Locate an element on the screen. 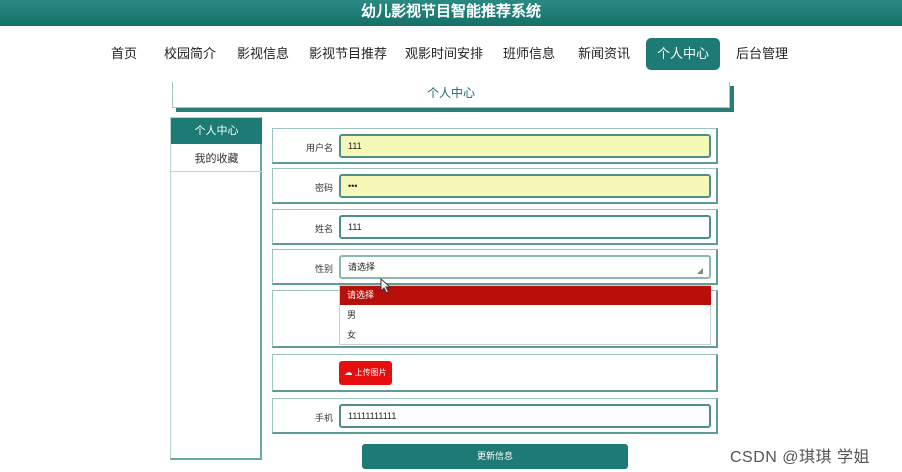  gender-select: 请选择 ◢ is located at coordinates (525, 267).